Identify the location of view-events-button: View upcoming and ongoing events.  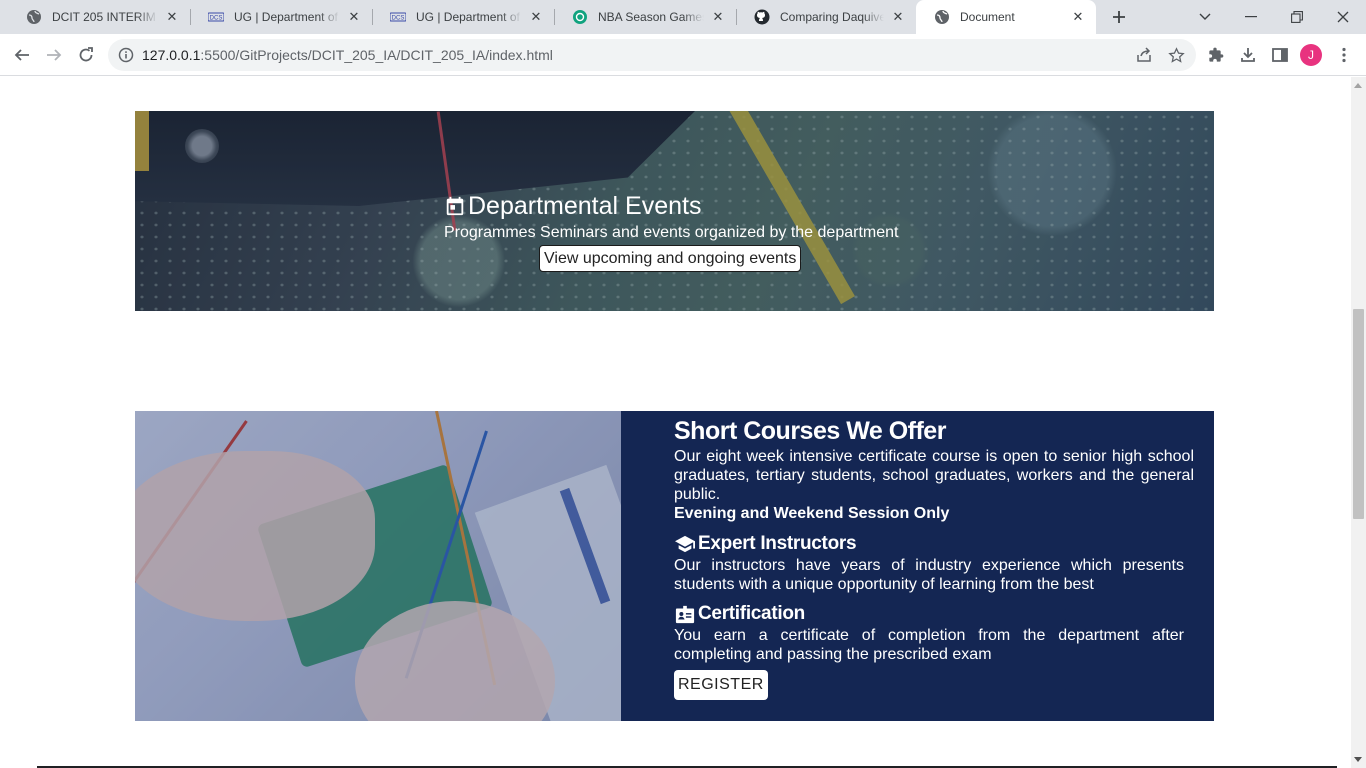
(670, 258).